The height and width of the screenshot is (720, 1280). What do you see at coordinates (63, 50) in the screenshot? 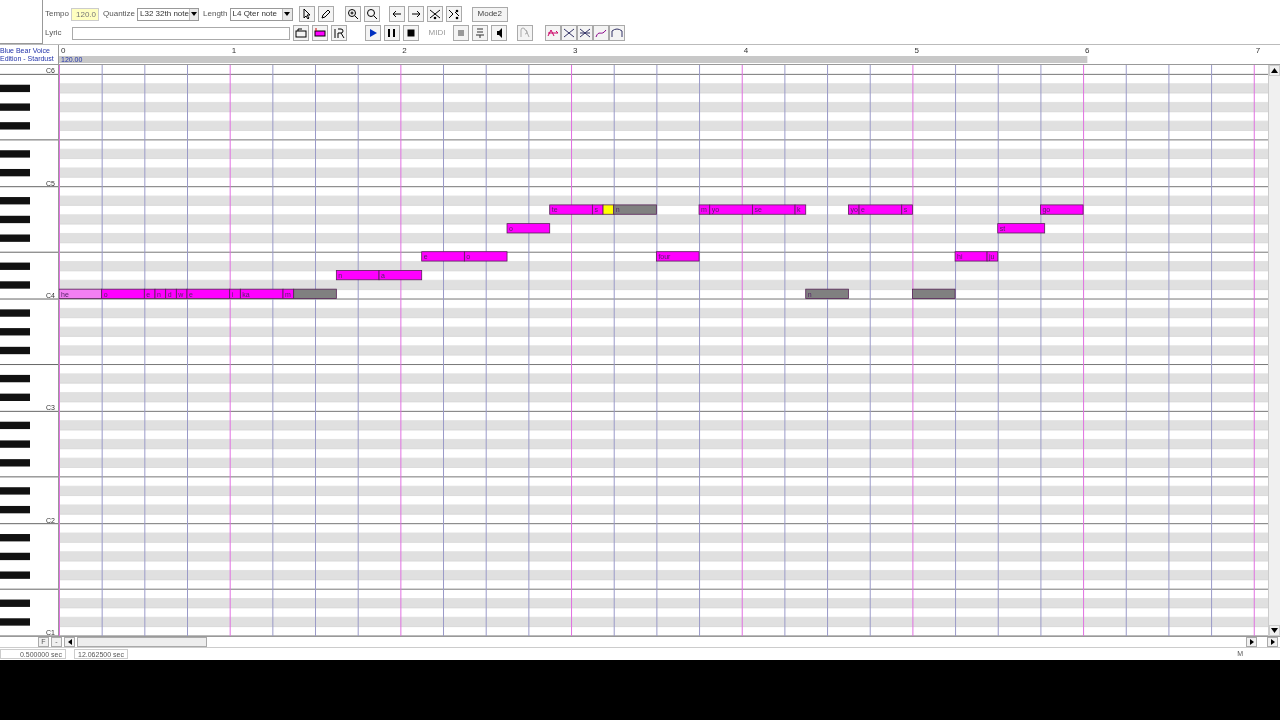
I see `measure-number: 0` at bounding box center [63, 50].